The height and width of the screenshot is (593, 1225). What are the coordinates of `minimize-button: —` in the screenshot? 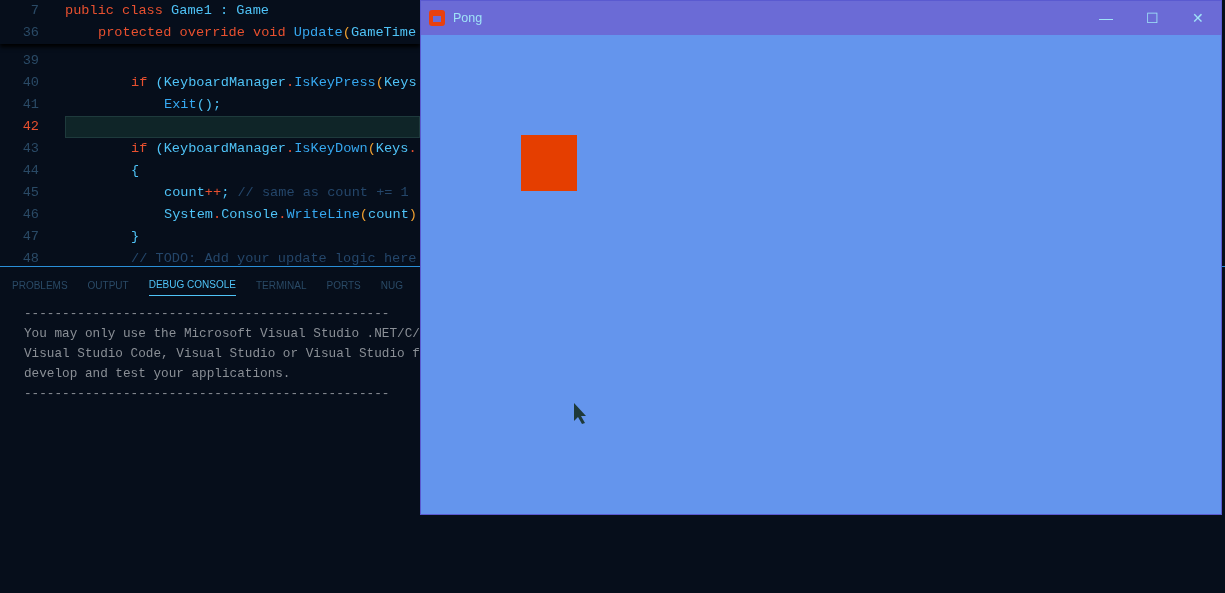 It's located at (1106, 18).